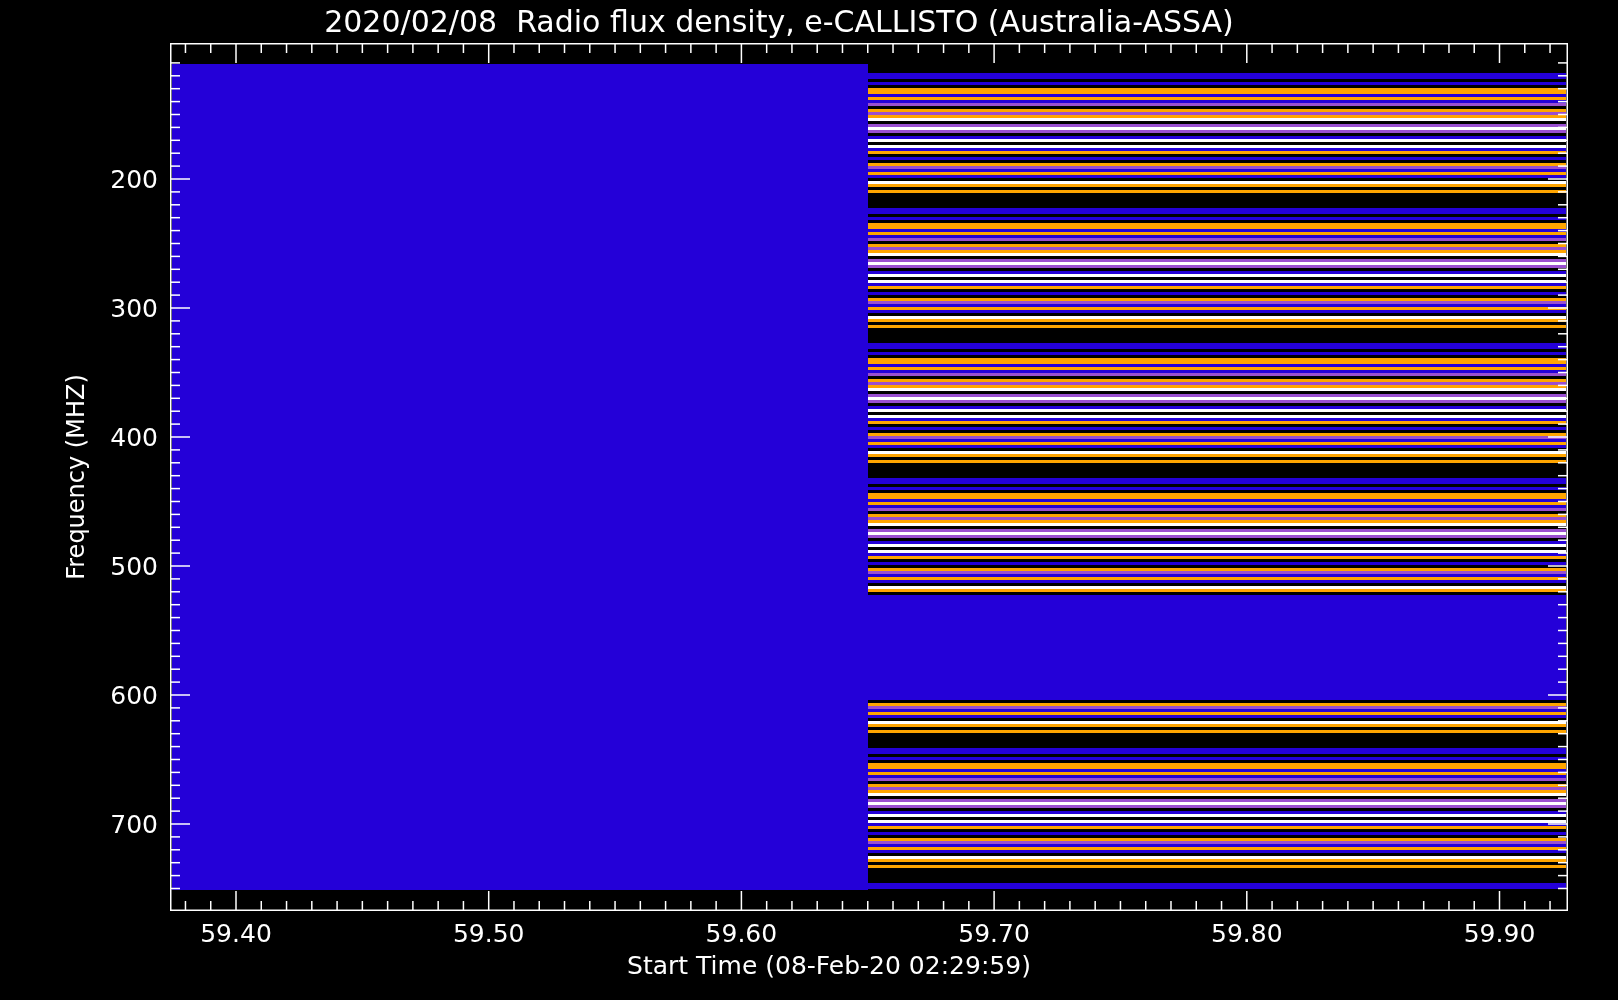  I want to click on x-tick-label: 59.60, so click(741, 933).